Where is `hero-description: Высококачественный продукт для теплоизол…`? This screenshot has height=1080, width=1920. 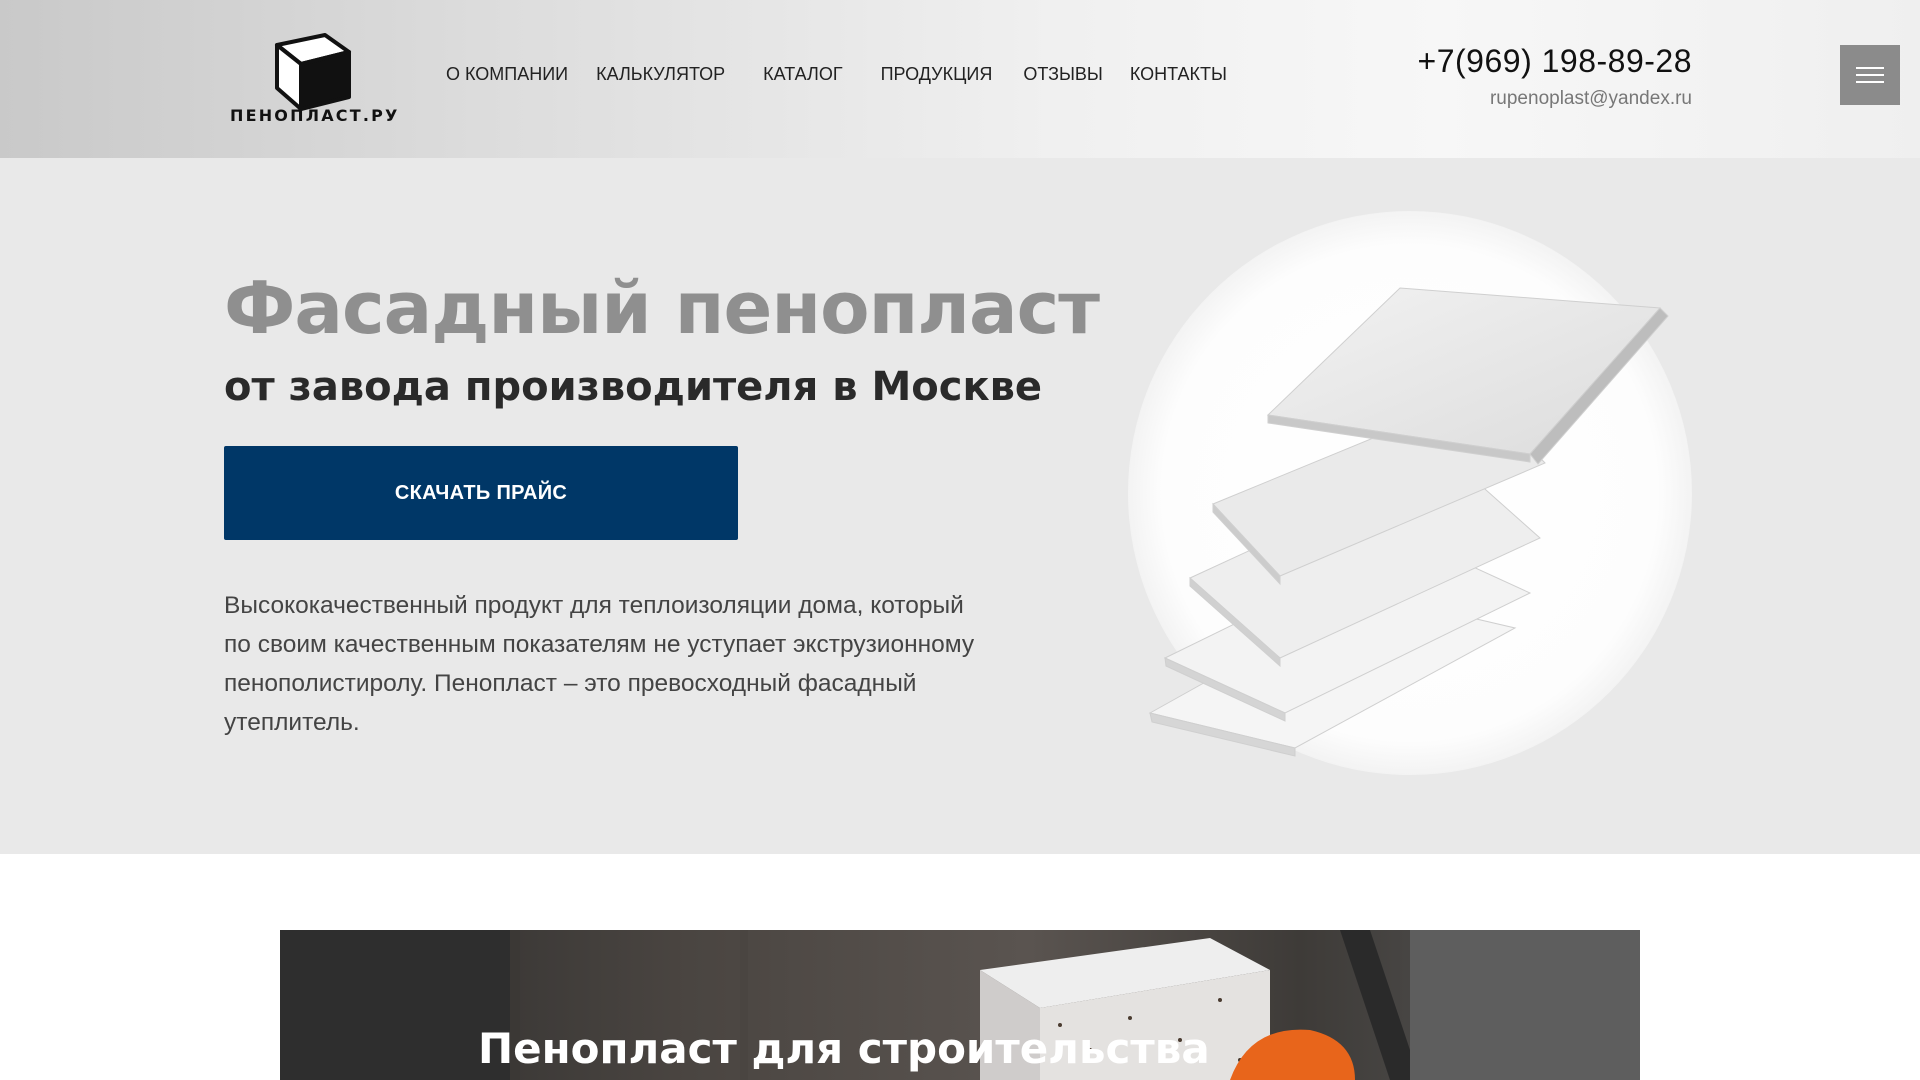 hero-description: Высококачественный продукт для теплоизол… is located at coordinates (599, 664).